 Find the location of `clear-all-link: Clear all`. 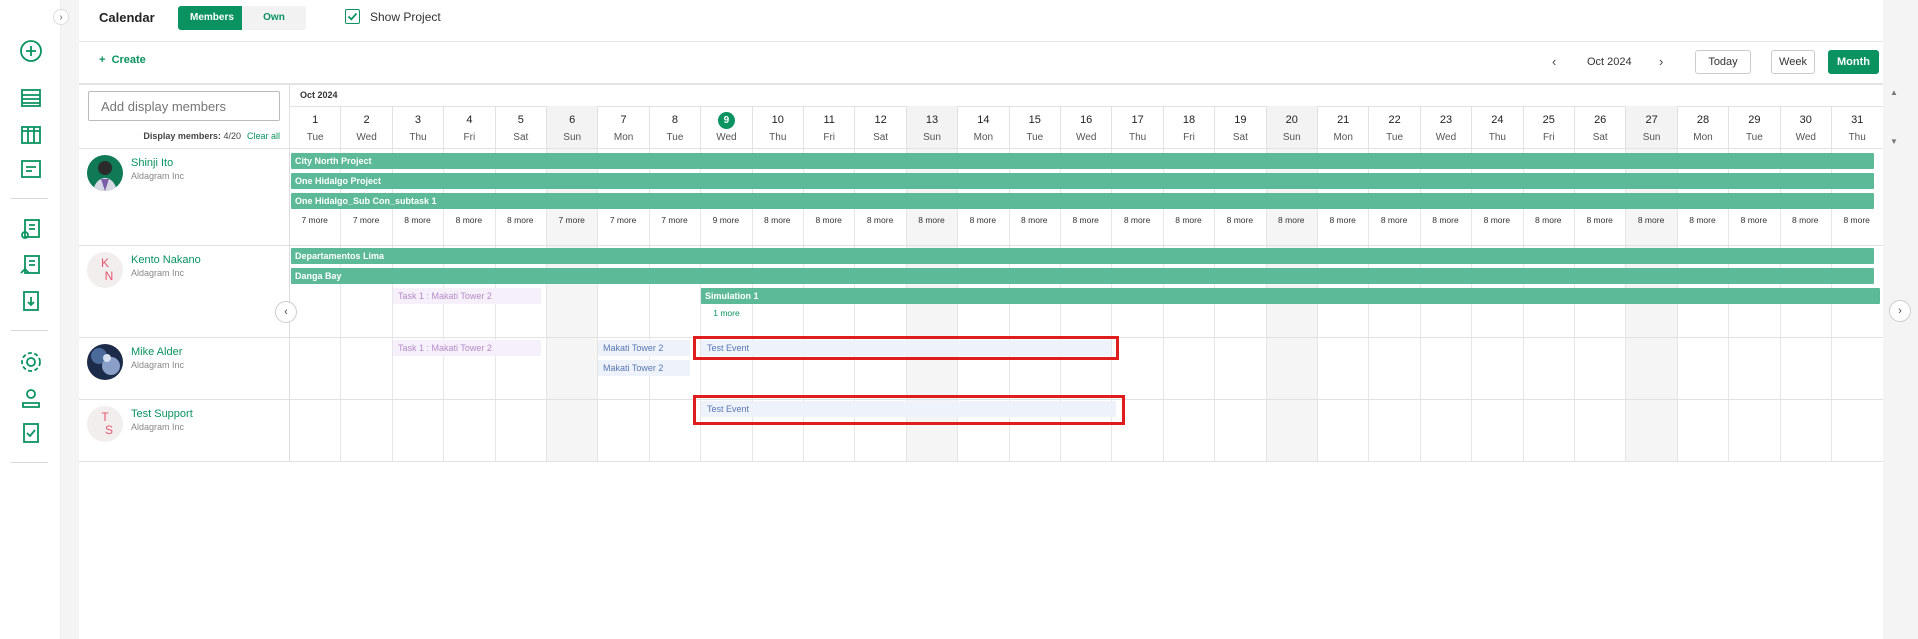

clear-all-link: Clear all is located at coordinates (263, 136).